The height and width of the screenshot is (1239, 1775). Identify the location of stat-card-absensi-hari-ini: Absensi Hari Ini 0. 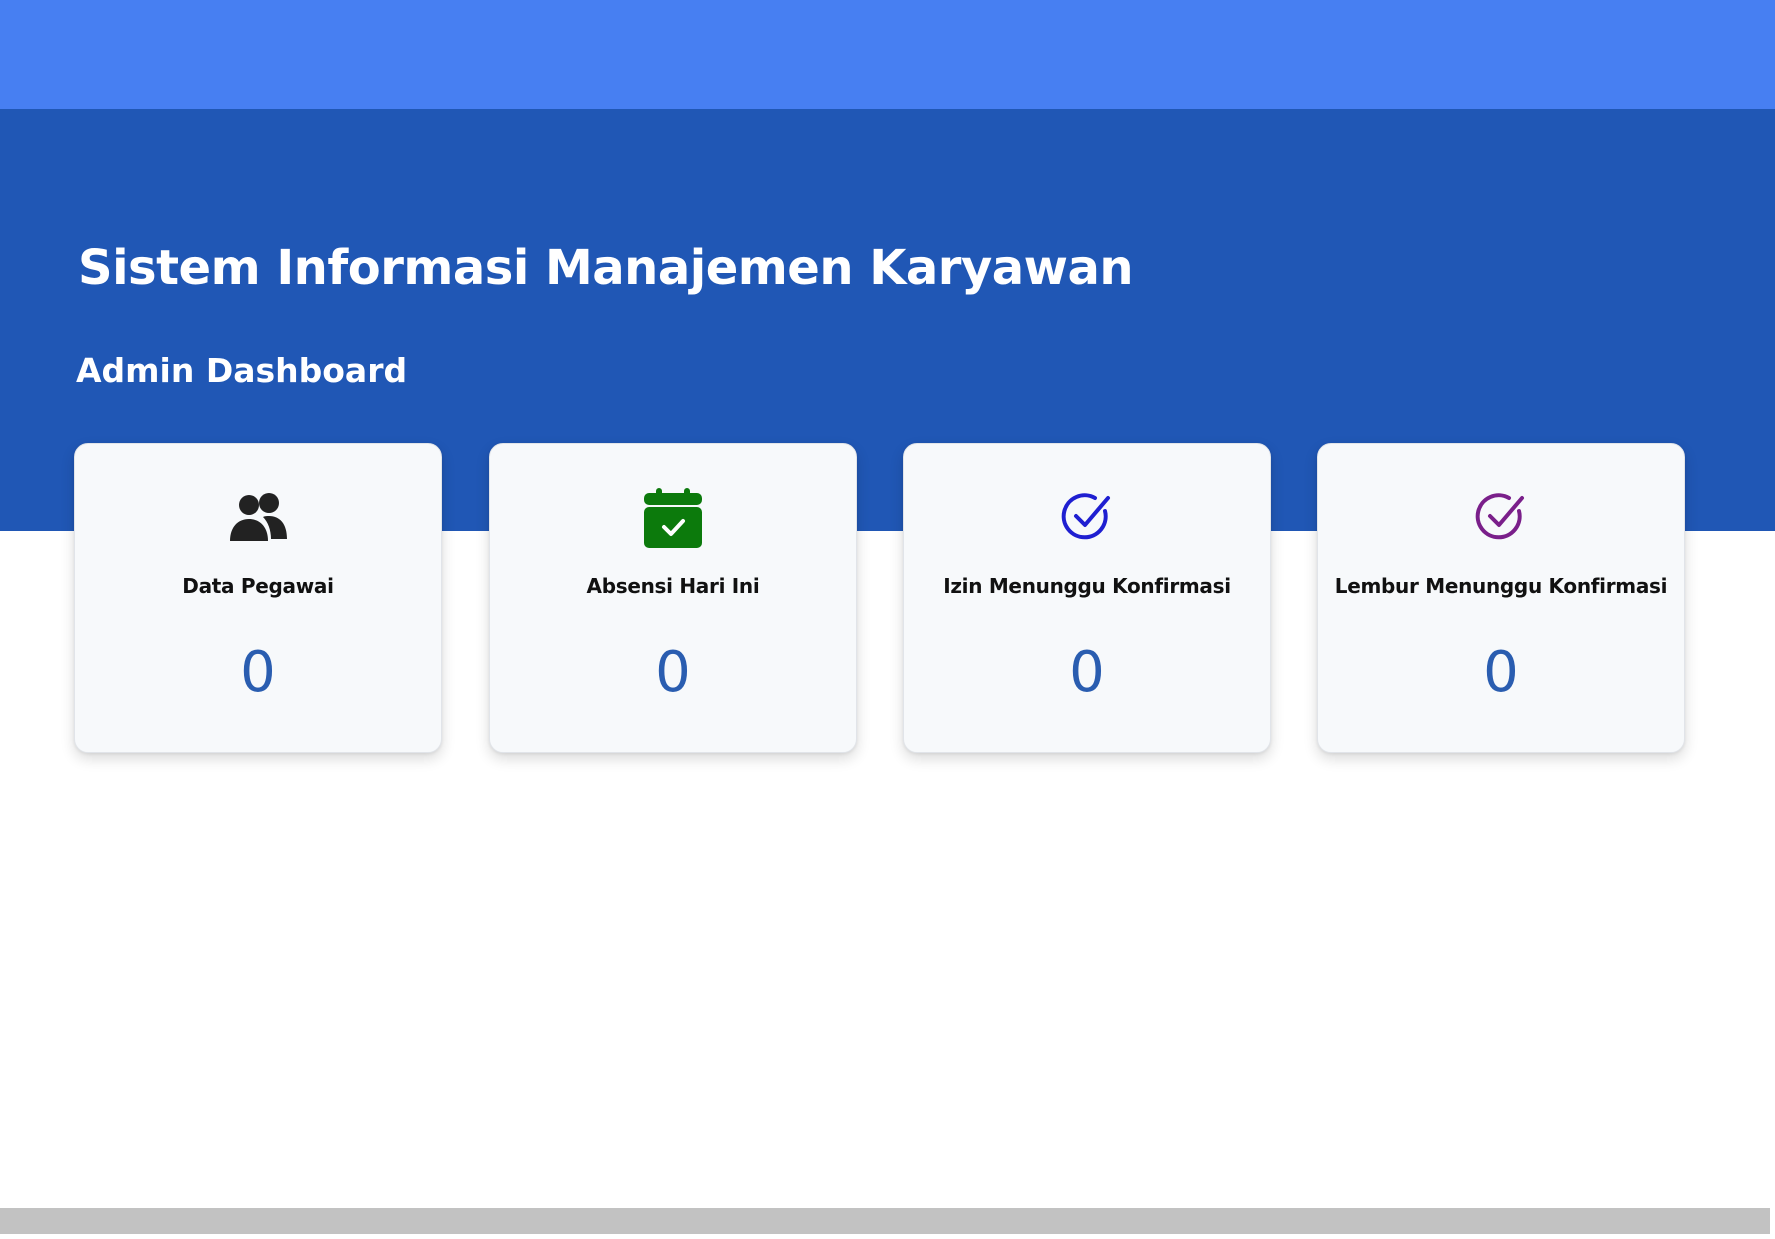
(673, 598).